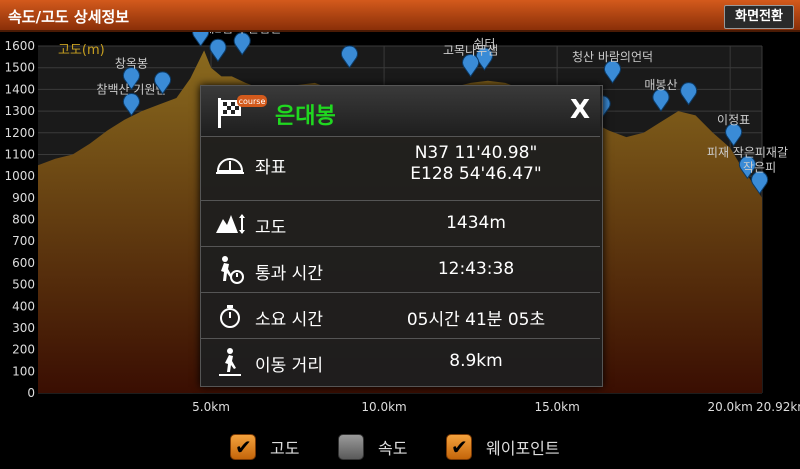  I want to click on altitude-value: 1434m, so click(476, 223).